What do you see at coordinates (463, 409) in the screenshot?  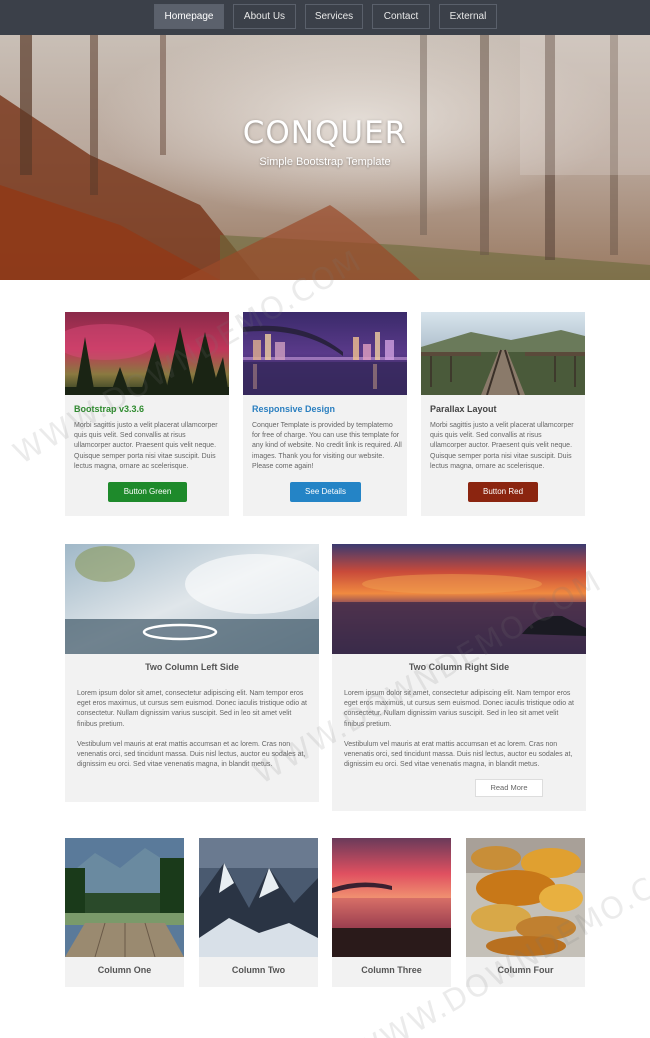 I see `card-title: Parallax Layout` at bounding box center [463, 409].